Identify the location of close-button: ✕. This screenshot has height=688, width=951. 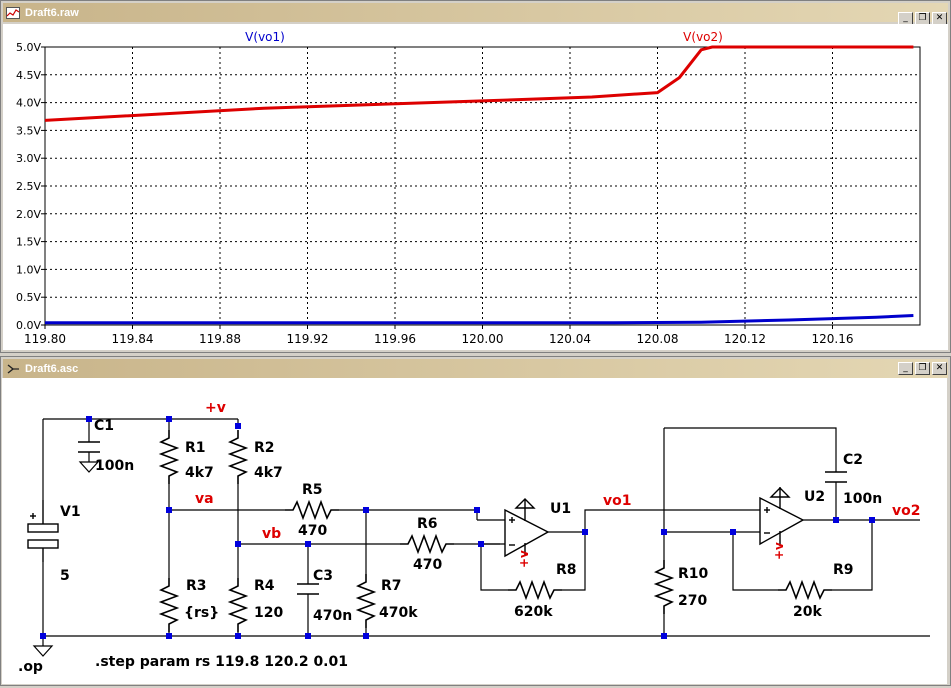
(939, 368).